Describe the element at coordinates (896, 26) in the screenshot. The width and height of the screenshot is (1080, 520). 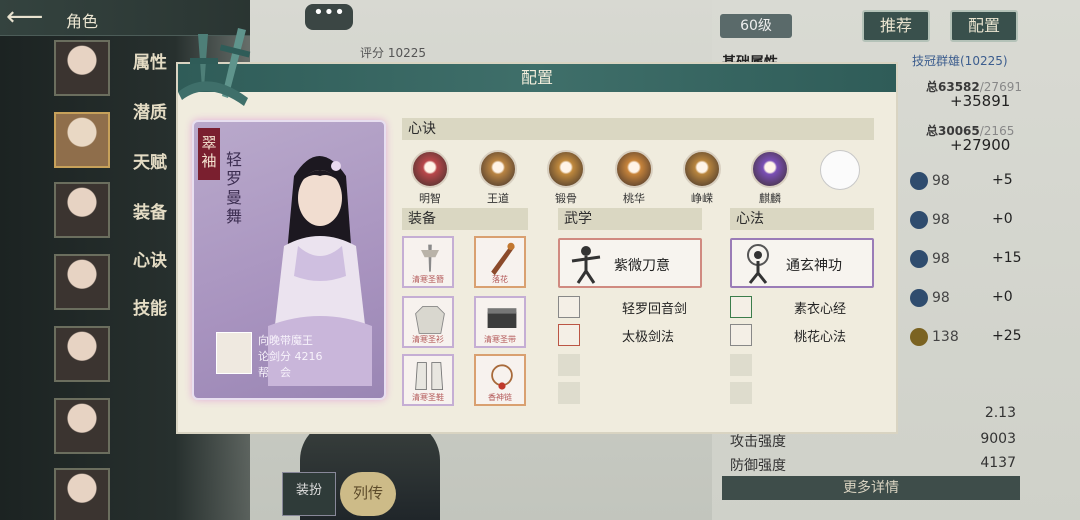
I see `recommend-button: 推荐` at that location.